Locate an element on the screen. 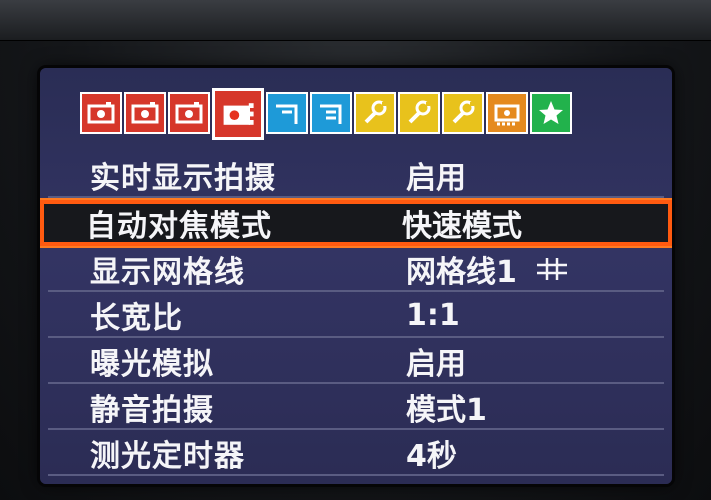 This screenshot has width=711, height=500. menu-item-live-view-shooting: 实时显示拍摄 启用 is located at coordinates (356, 176).